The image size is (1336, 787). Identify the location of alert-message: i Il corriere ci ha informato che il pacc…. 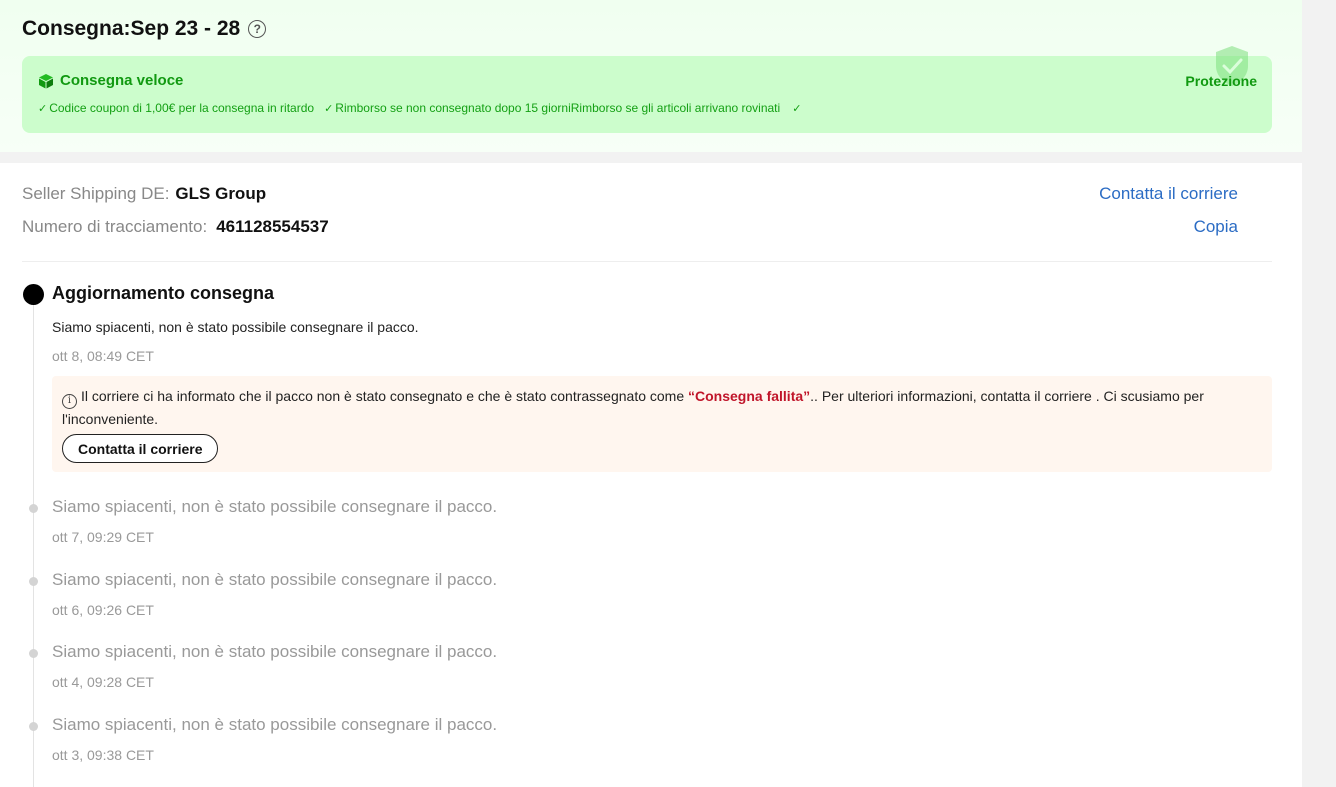
(662, 407).